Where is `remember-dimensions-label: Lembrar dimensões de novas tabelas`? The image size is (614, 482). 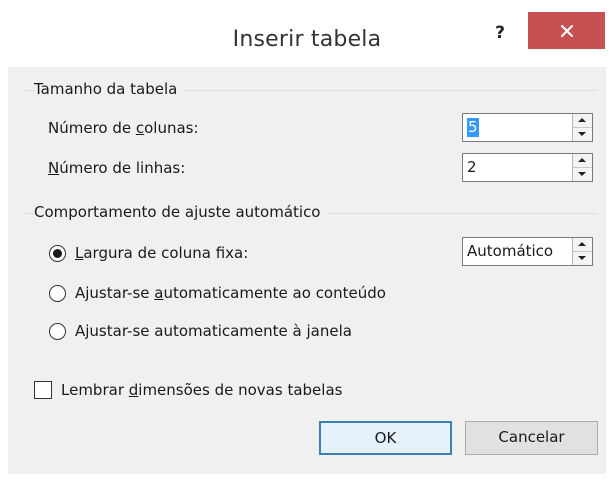 remember-dimensions-label: Lembrar dimensões de novas tabelas is located at coordinates (201, 390).